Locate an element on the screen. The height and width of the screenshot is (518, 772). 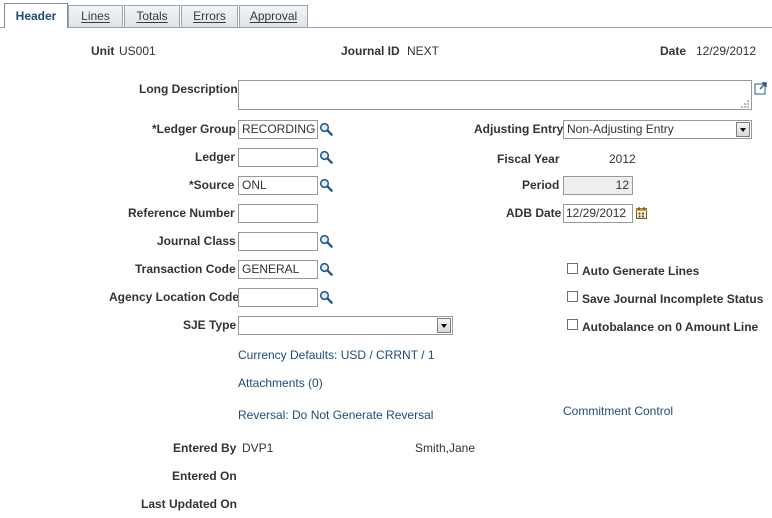
unit-value: US001 is located at coordinates (137, 51).